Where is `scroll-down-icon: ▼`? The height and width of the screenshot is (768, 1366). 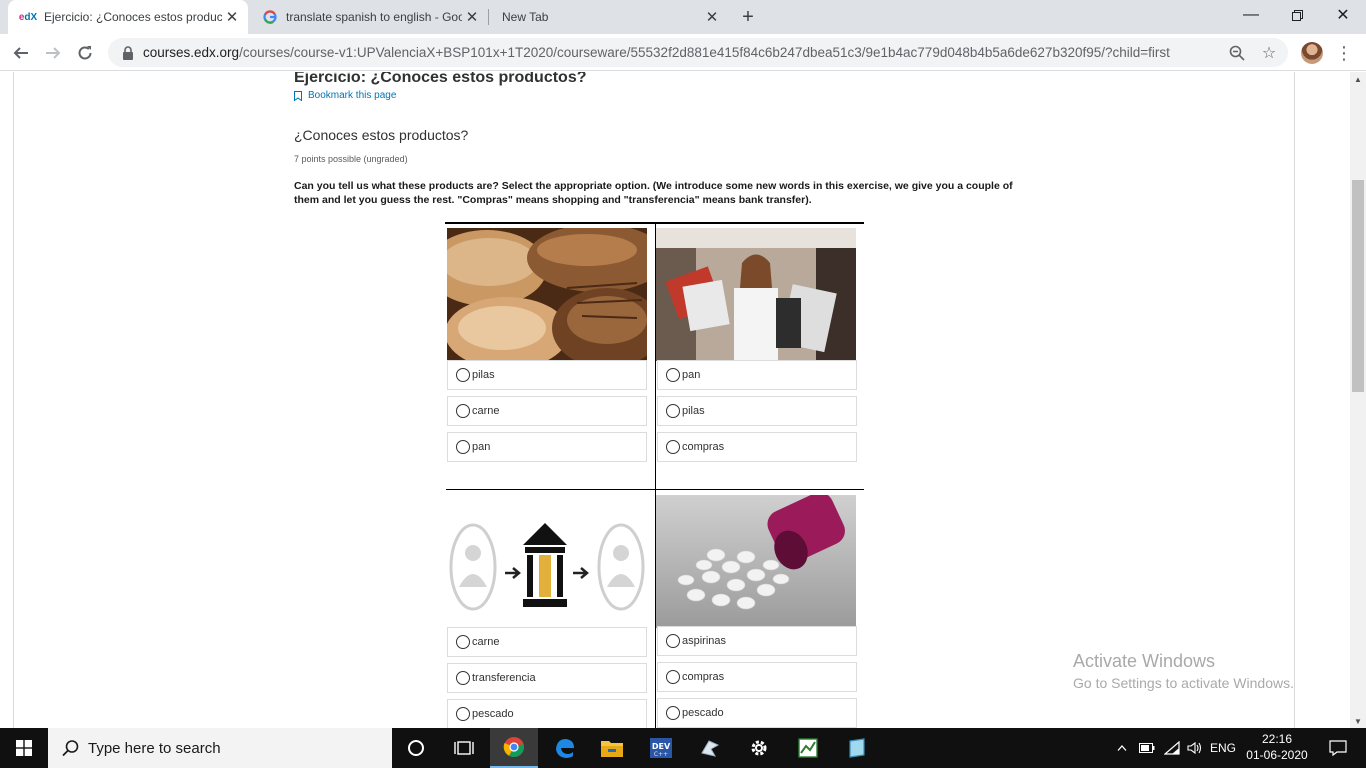 scroll-down-icon: ▼ is located at coordinates (1358, 721).